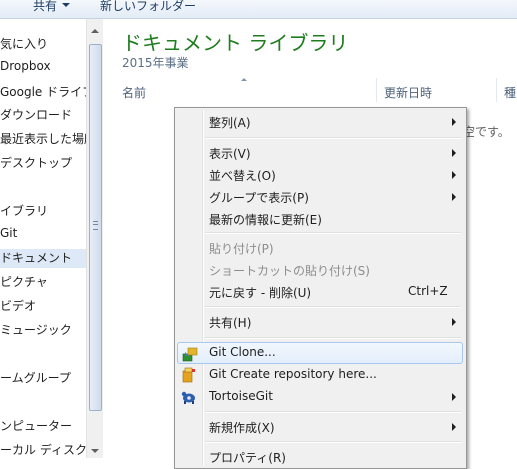 Image resolution: width=517 pixels, height=469 pixels. I want to click on menu-item-paste-shortcut: ショートカットの貼り付け(S), so click(320, 270).